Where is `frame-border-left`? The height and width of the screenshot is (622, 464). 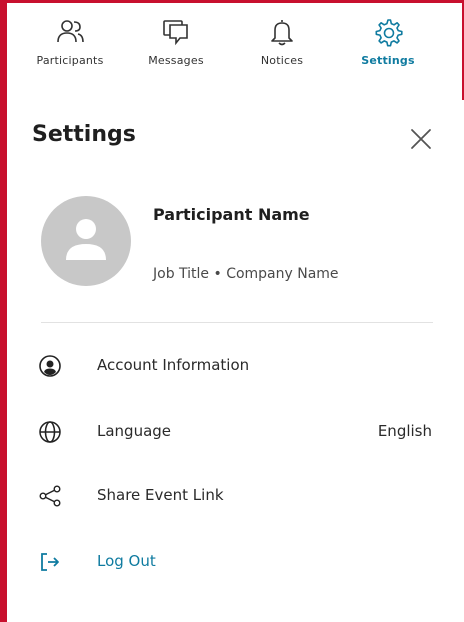
frame-border-left is located at coordinates (3, 311).